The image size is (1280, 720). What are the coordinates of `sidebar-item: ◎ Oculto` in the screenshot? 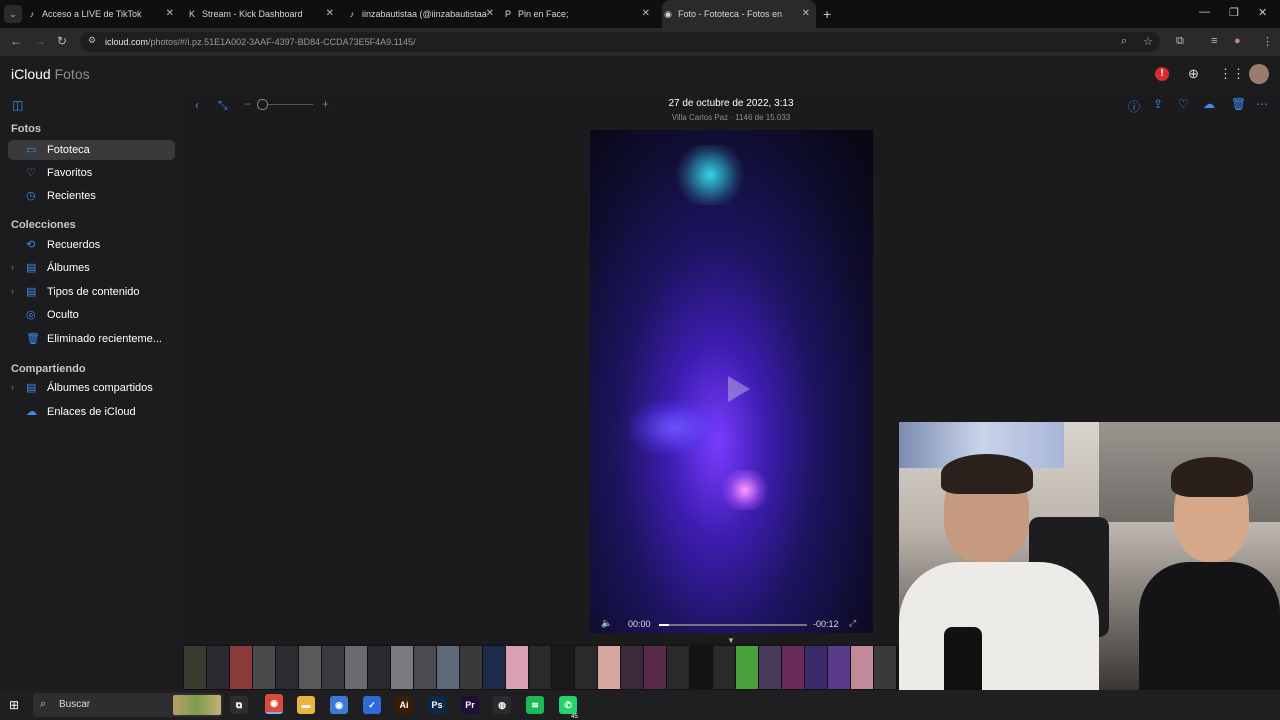 It's located at (91, 315).